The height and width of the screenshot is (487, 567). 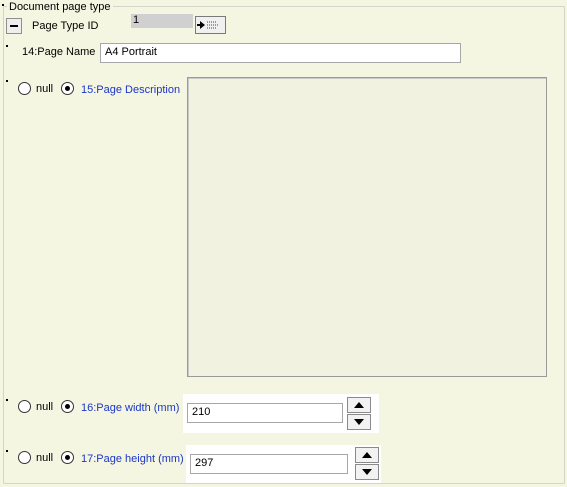 What do you see at coordinates (45, 407) in the screenshot?
I see `page-width-null-label: null` at bounding box center [45, 407].